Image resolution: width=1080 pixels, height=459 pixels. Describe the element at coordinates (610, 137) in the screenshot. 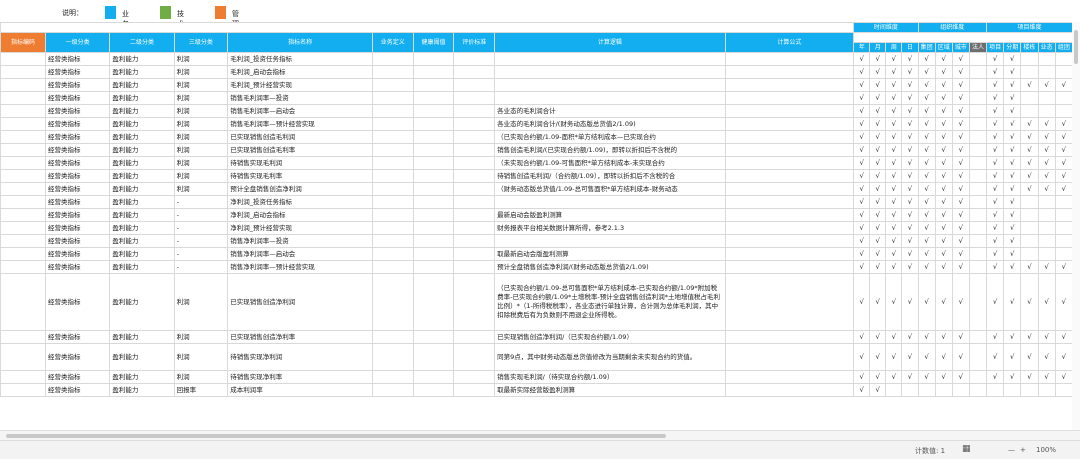

I see `cell-logic: （已实现合约额/1.09-面积*单方结利成本—已实现合约` at that location.